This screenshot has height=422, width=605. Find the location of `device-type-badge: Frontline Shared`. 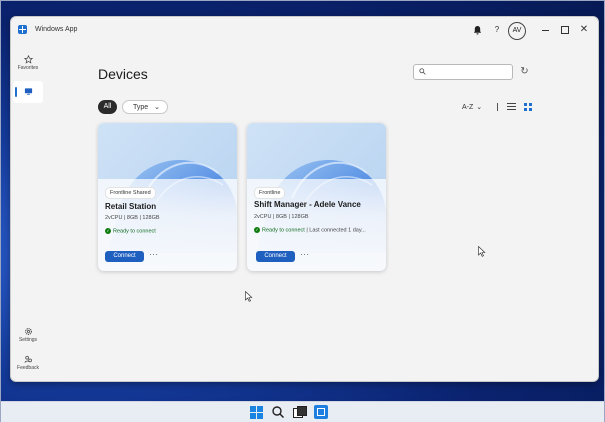

device-type-badge: Frontline Shared is located at coordinates (130, 193).